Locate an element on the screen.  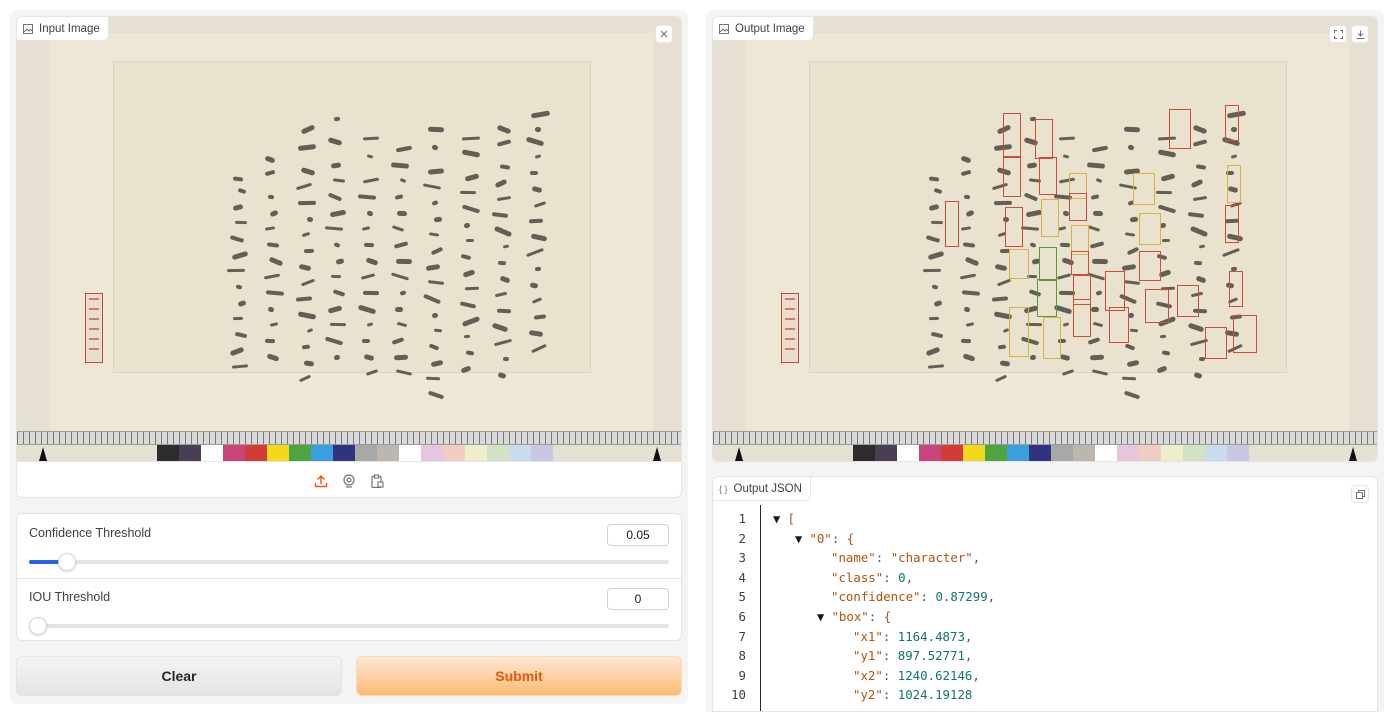
json-number: 0 is located at coordinates (902, 577).